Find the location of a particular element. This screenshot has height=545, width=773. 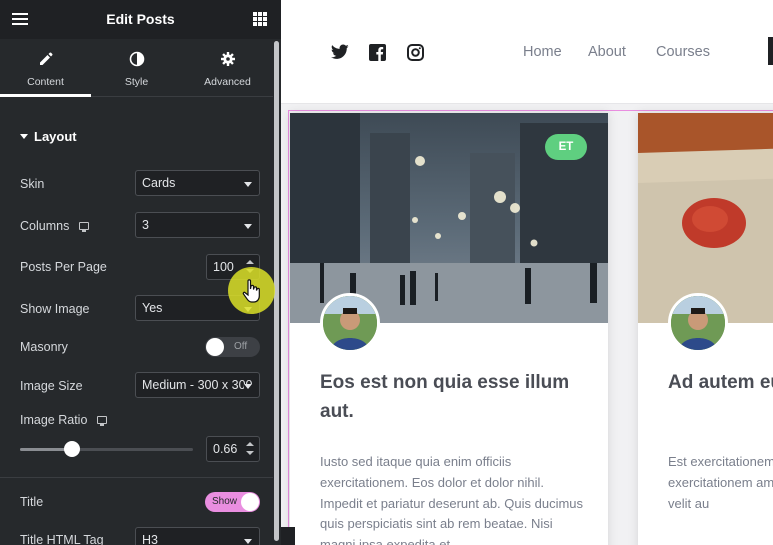

image-size-label: Image Size is located at coordinates (51, 386).